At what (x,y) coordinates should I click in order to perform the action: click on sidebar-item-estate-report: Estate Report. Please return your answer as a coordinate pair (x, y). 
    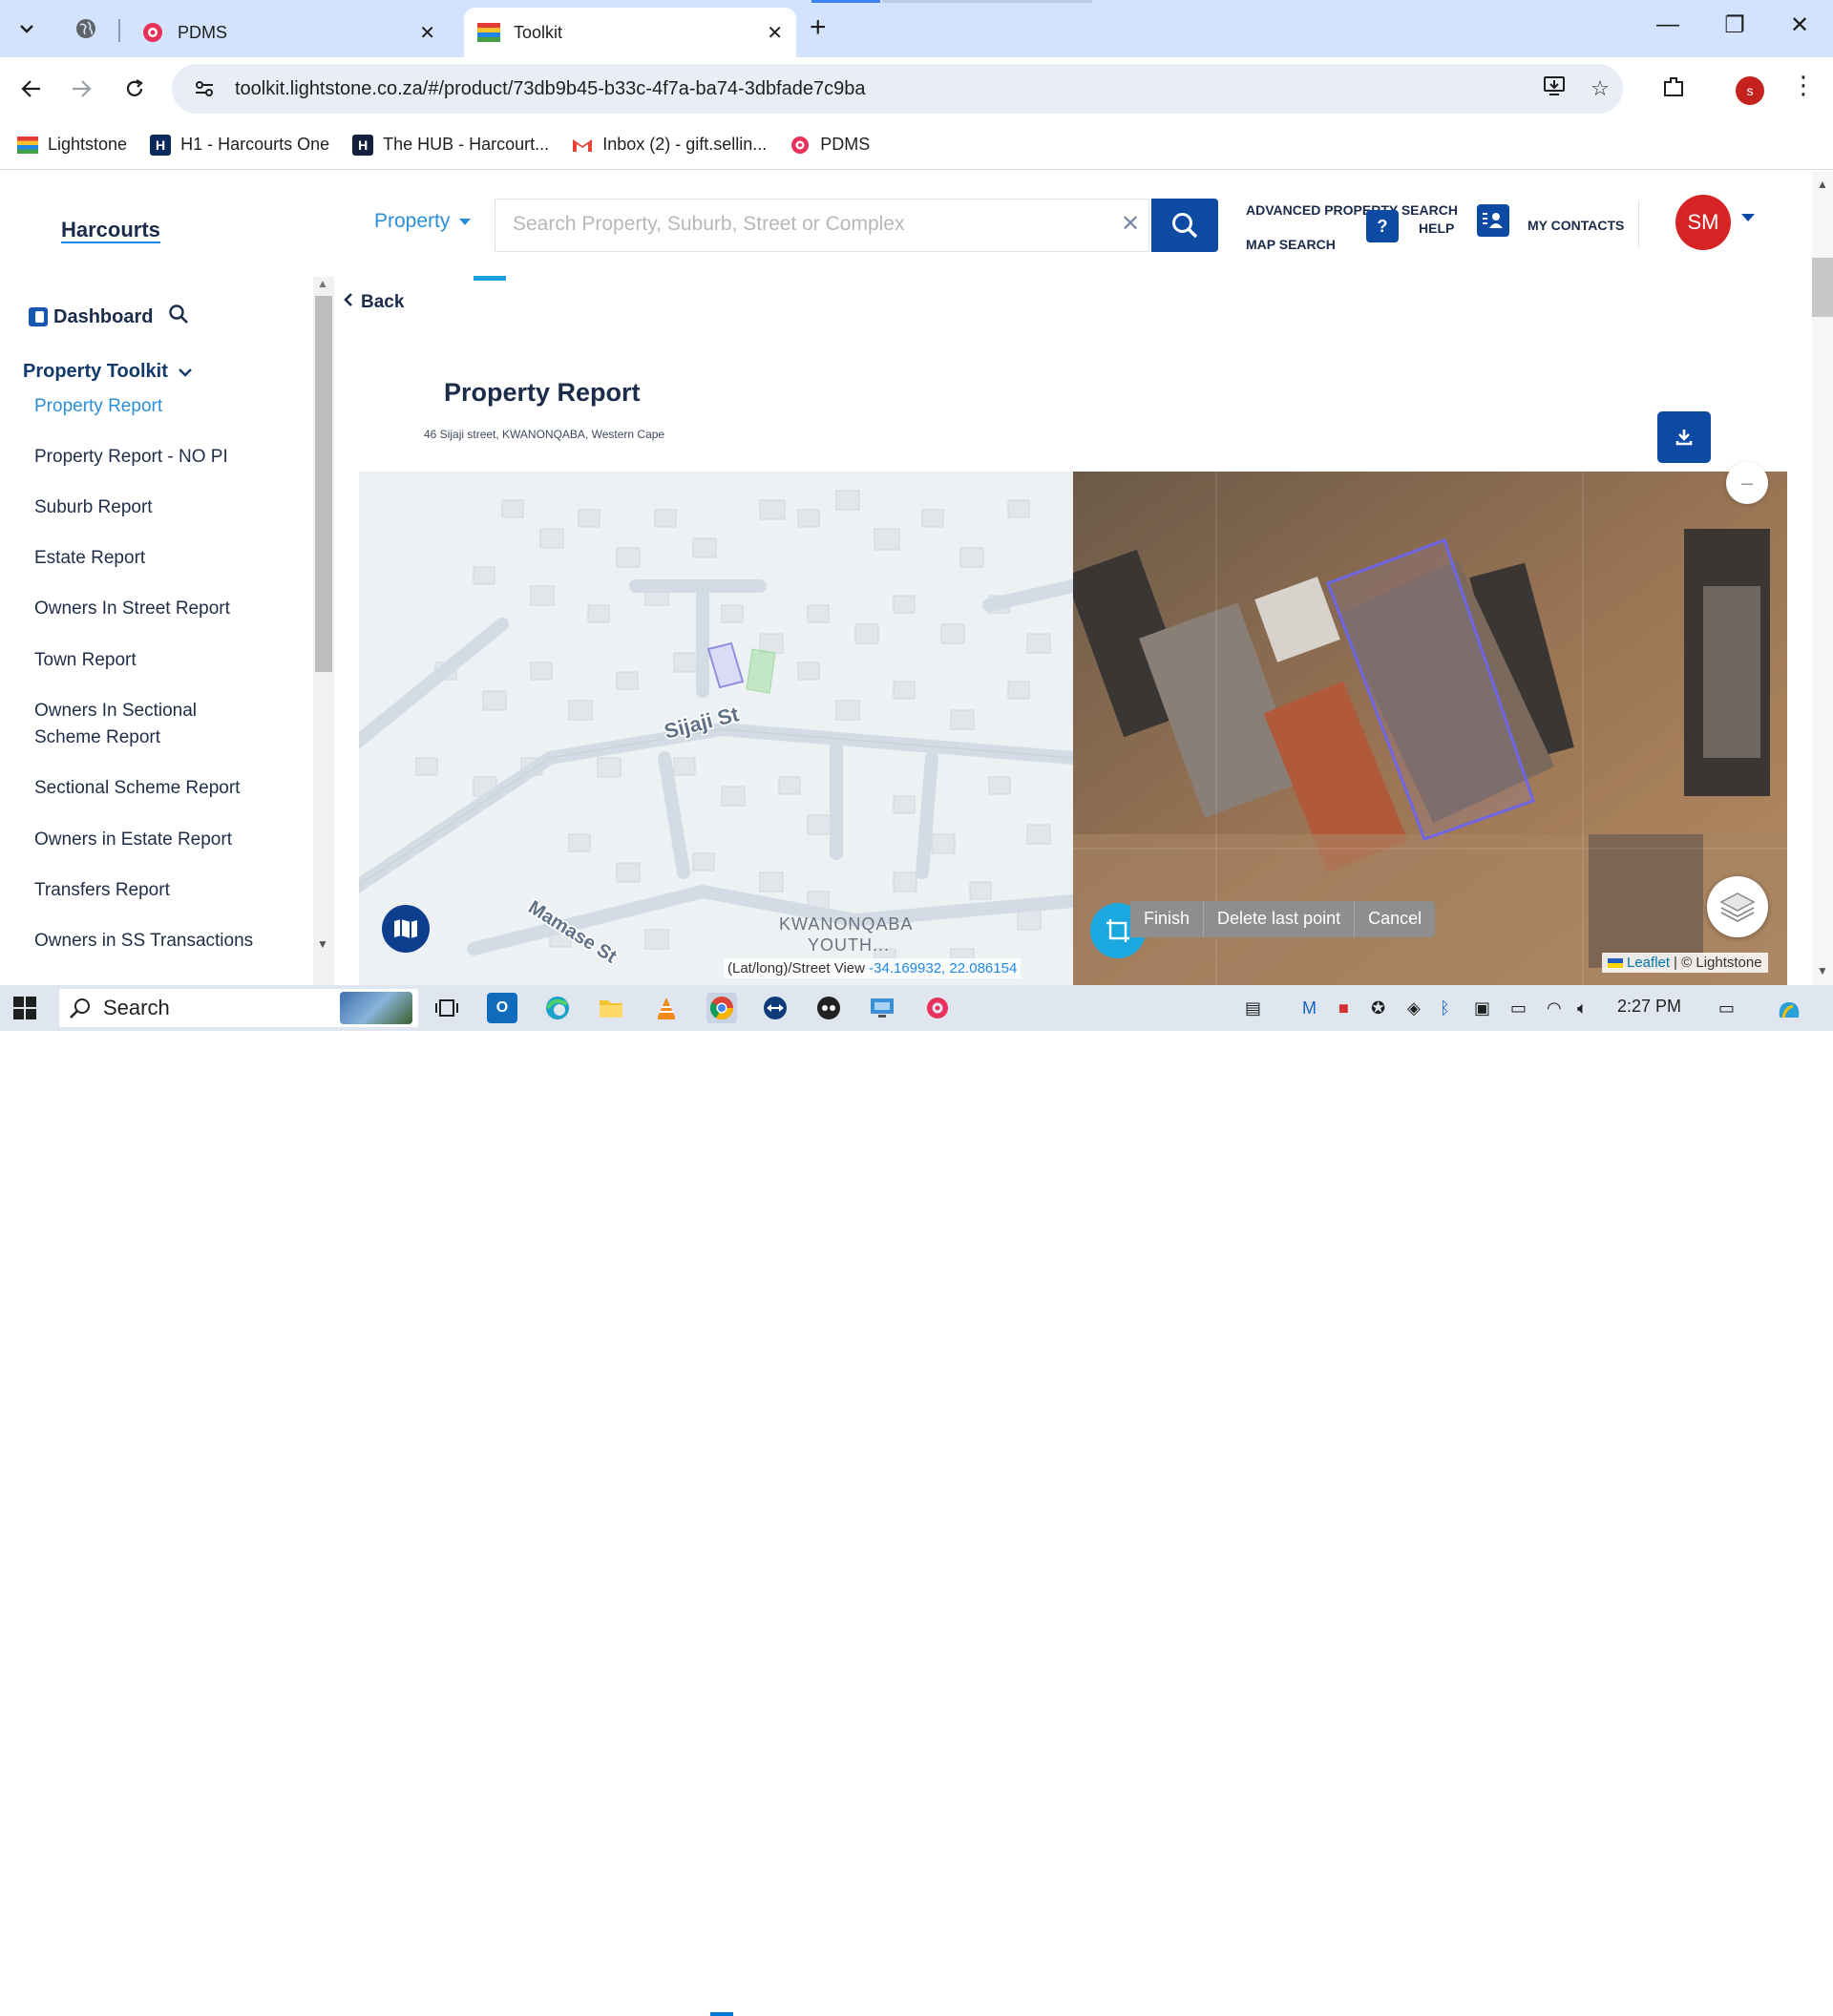
    Looking at the image, I should click on (89, 558).